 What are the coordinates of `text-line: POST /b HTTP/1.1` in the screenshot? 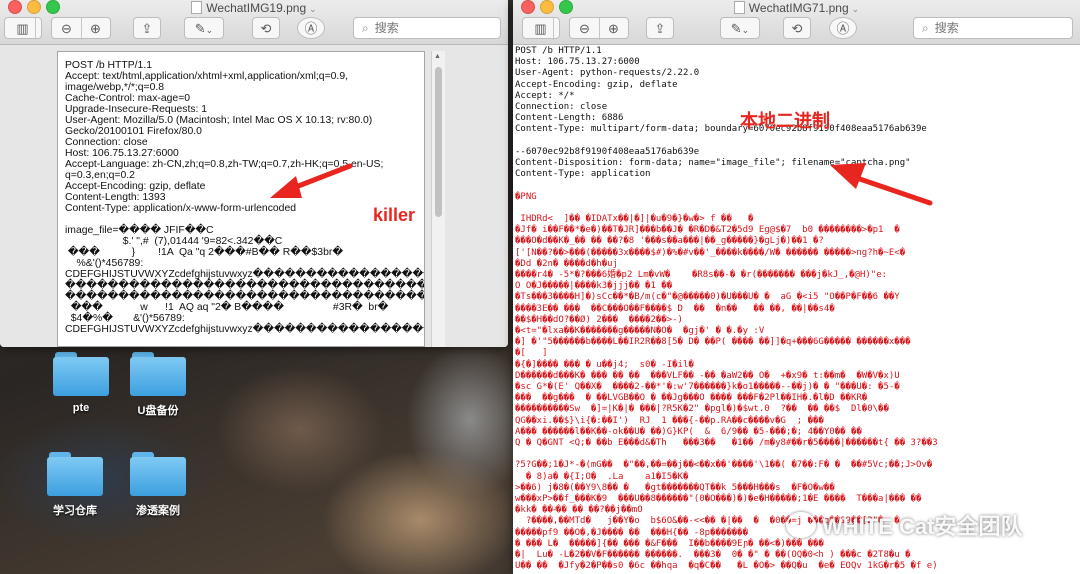 It's located at (558, 51).